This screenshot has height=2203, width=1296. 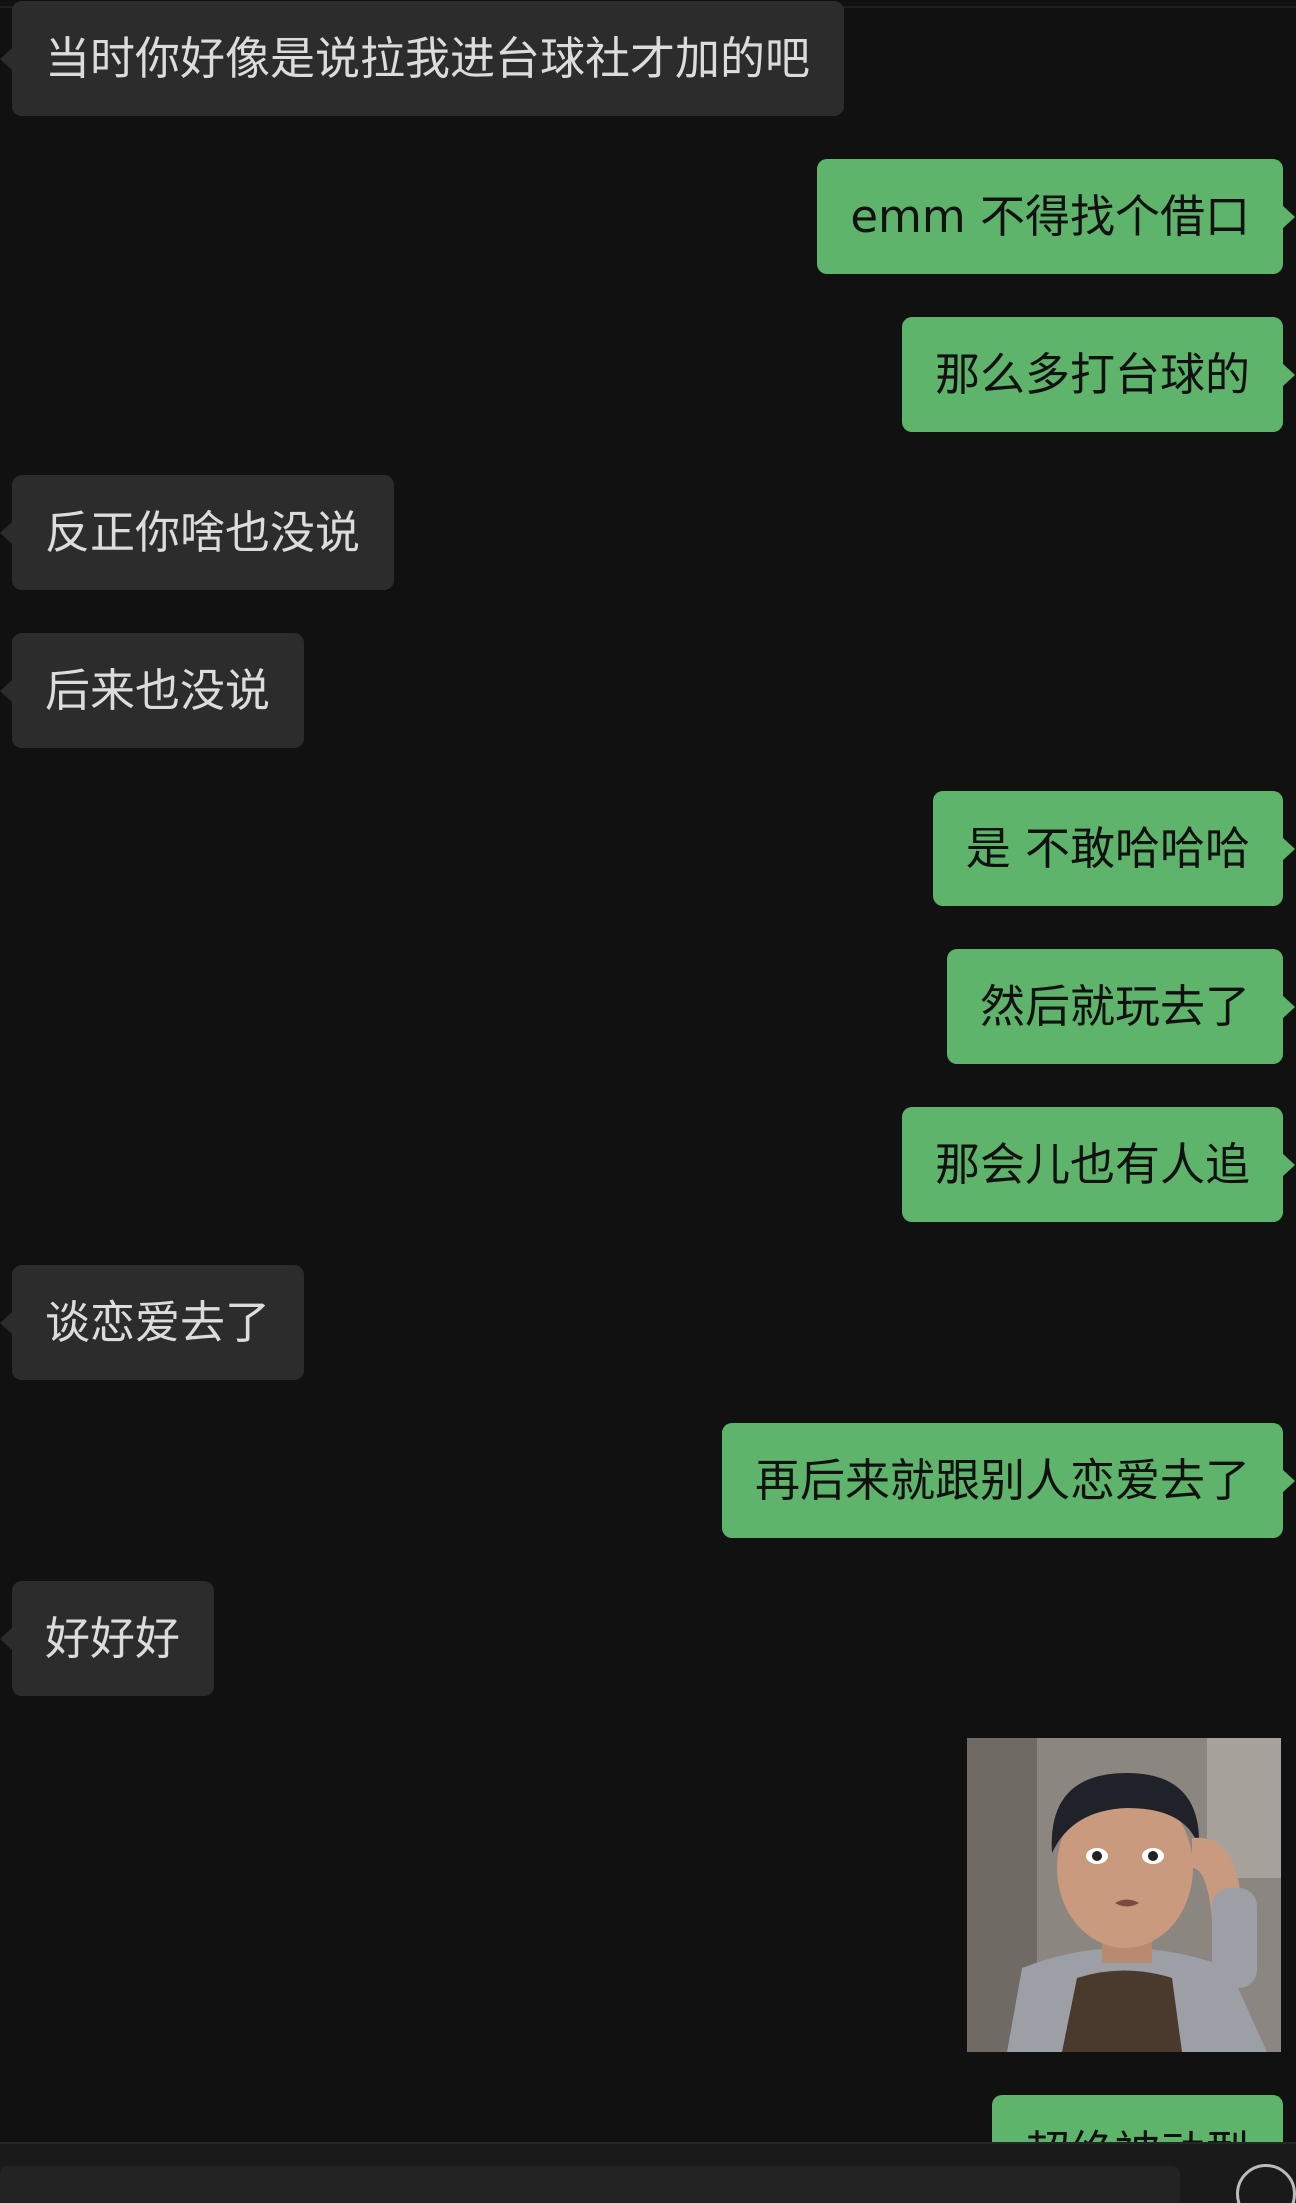 I want to click on meme-face-sticker, so click(x=1124, y=1895).